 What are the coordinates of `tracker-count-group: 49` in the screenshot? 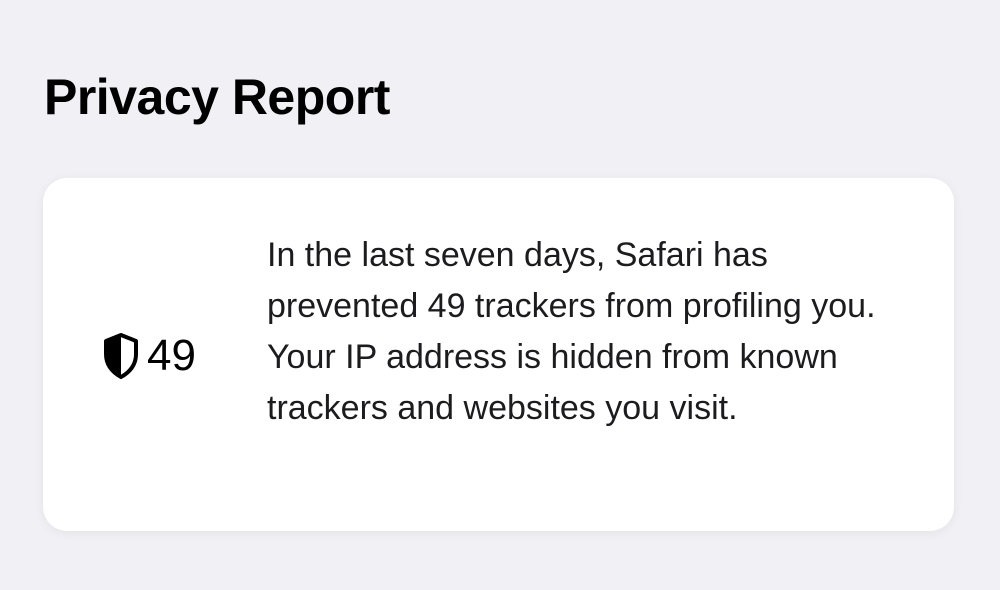 It's located at (148, 356).